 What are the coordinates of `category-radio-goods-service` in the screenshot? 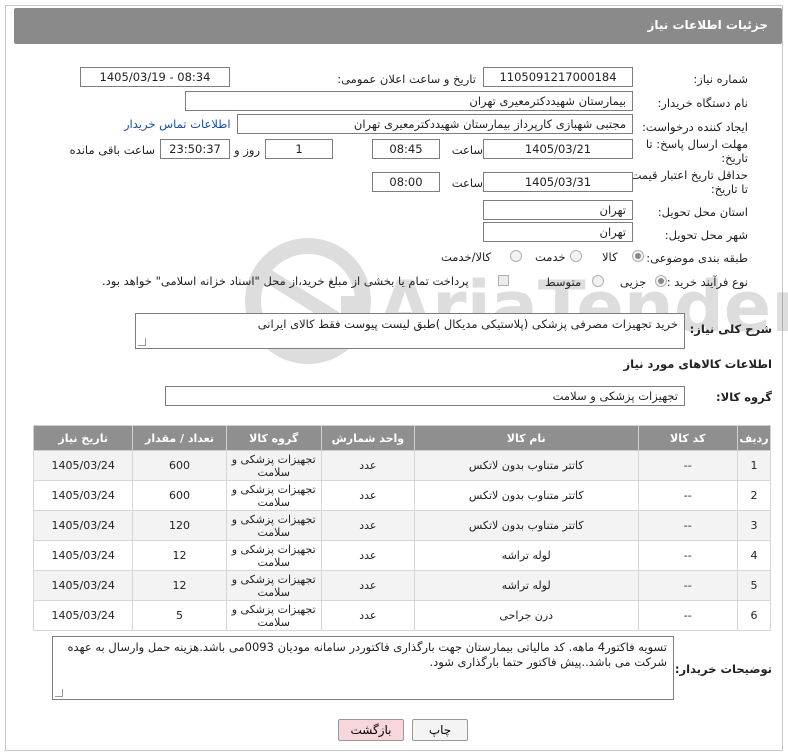 It's located at (516, 256).